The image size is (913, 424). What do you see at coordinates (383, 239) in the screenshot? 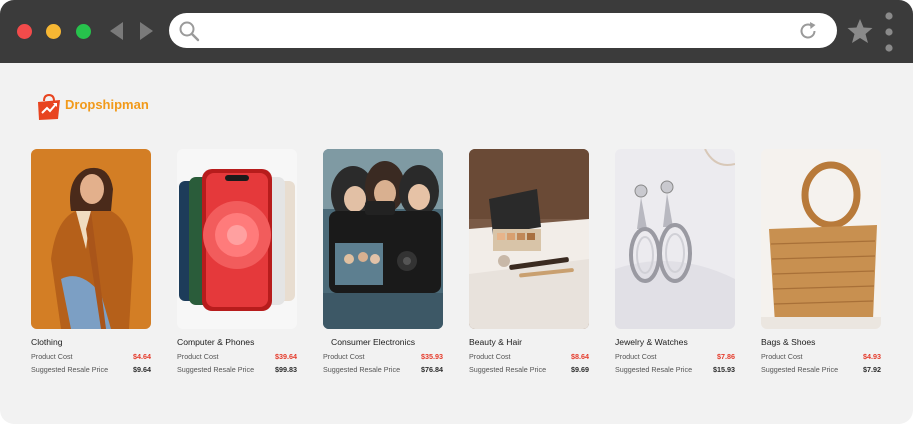
I see `product-image-consumer-electronics` at bounding box center [383, 239].